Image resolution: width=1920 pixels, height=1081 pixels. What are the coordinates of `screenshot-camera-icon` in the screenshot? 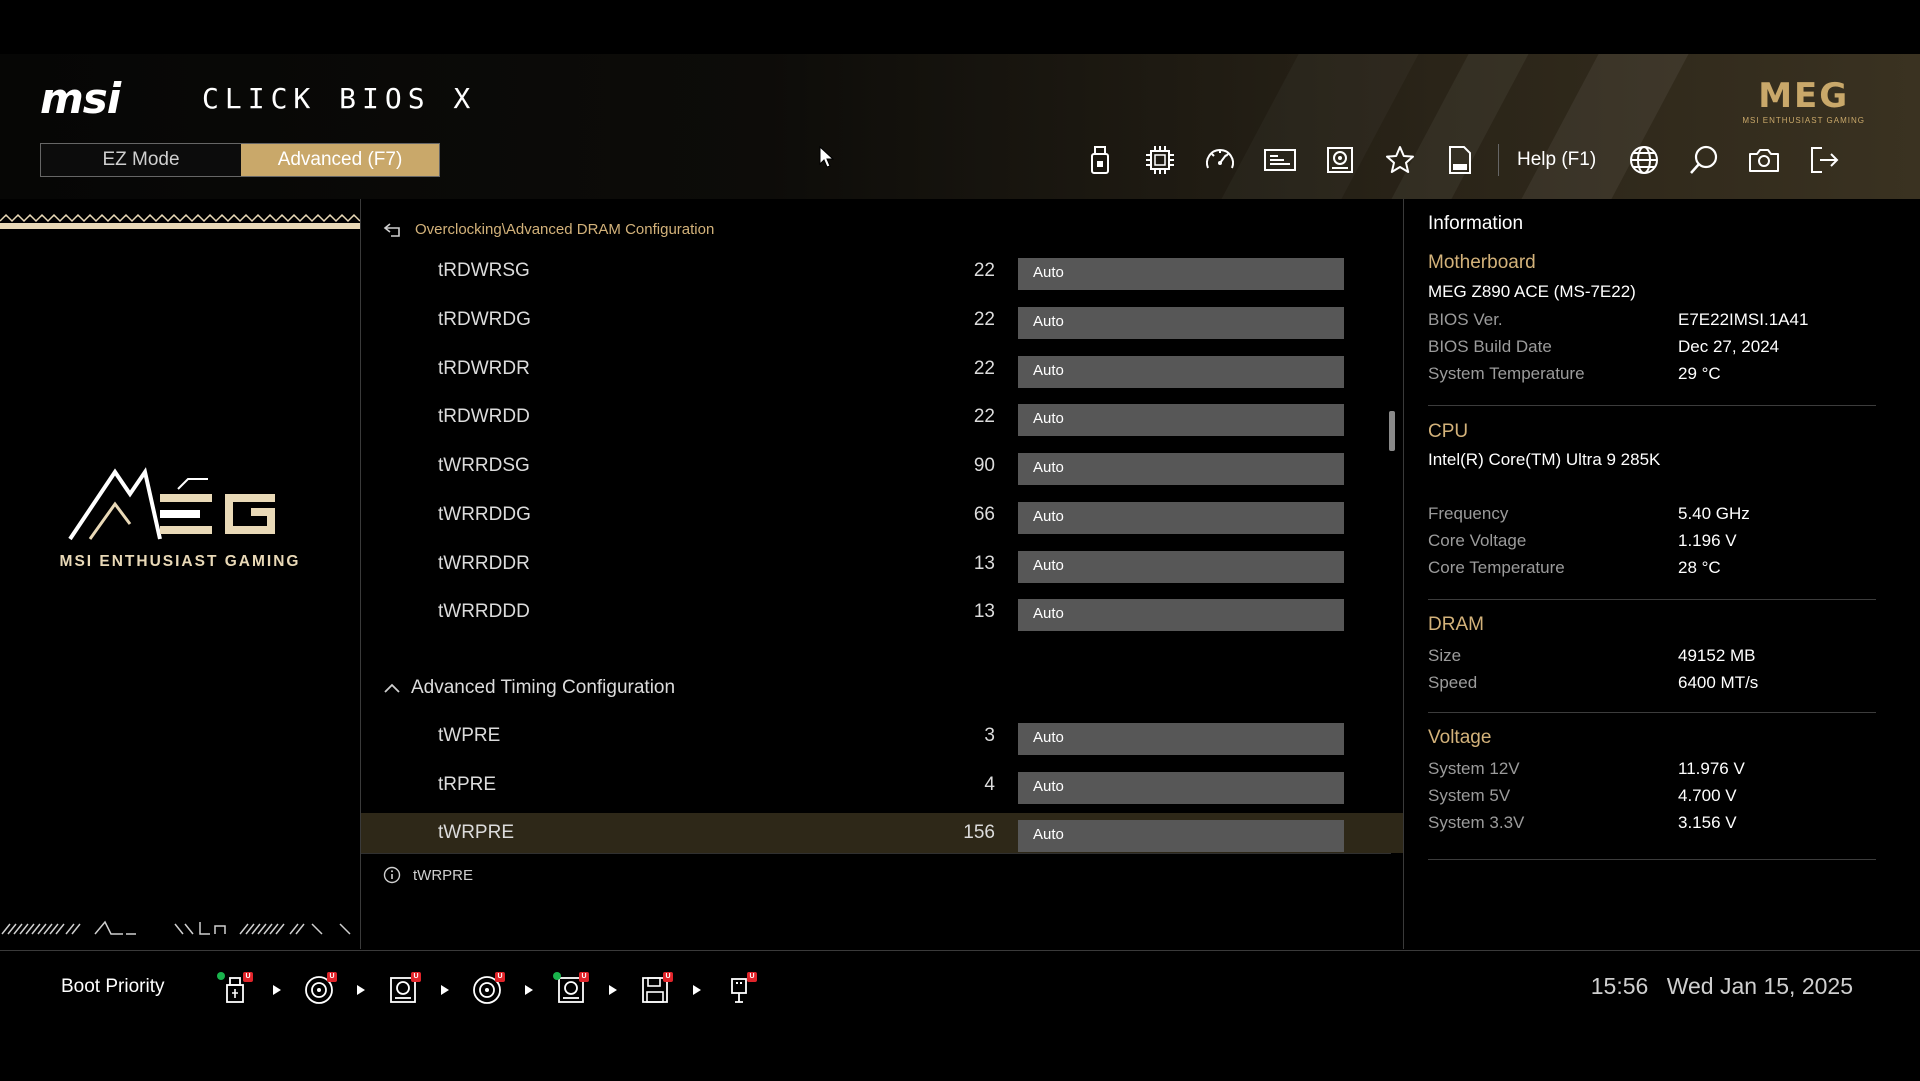 It's located at (1764, 160).